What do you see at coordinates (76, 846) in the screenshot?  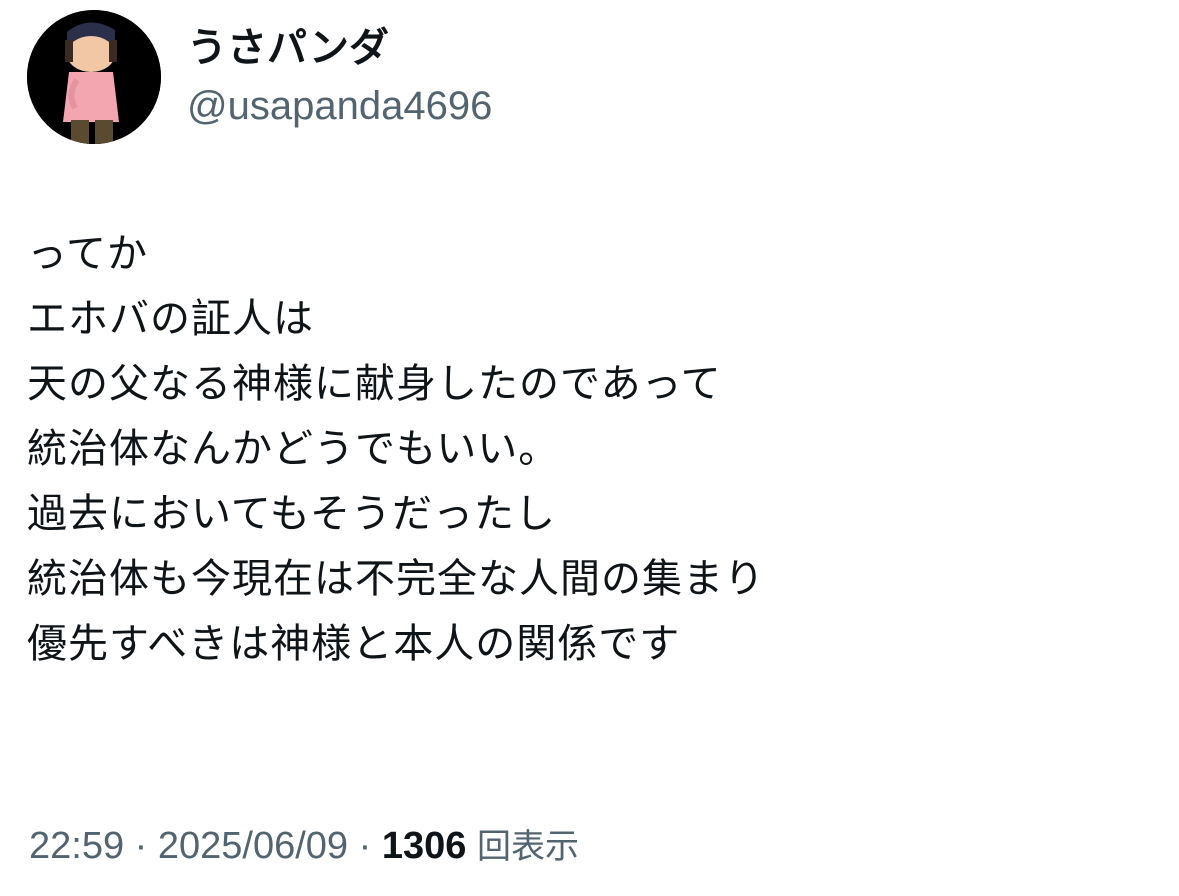 I see `tweet-time: 22:59` at bounding box center [76, 846].